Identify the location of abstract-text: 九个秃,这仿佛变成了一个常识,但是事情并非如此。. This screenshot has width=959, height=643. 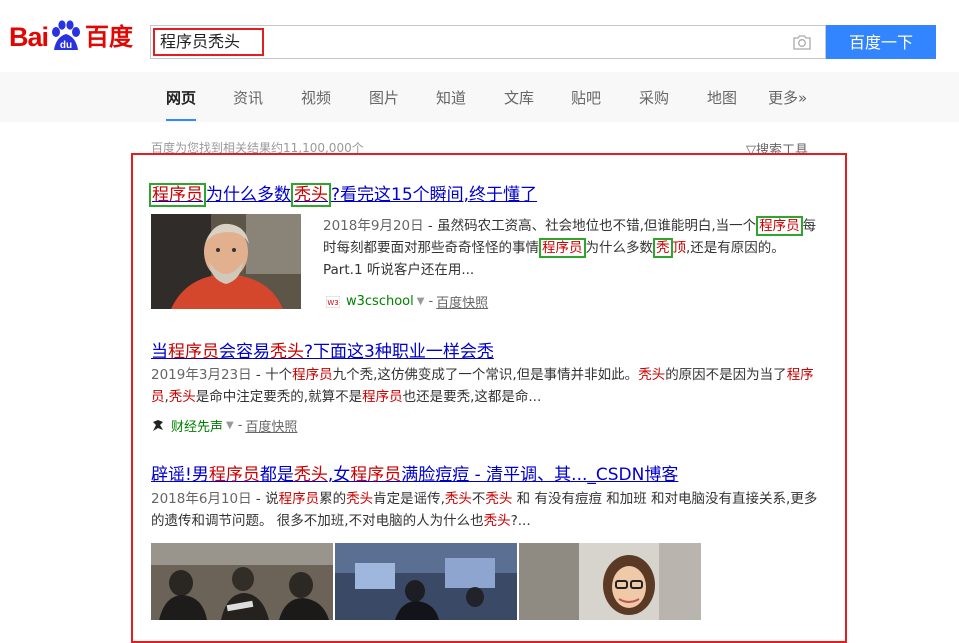
(485, 375).